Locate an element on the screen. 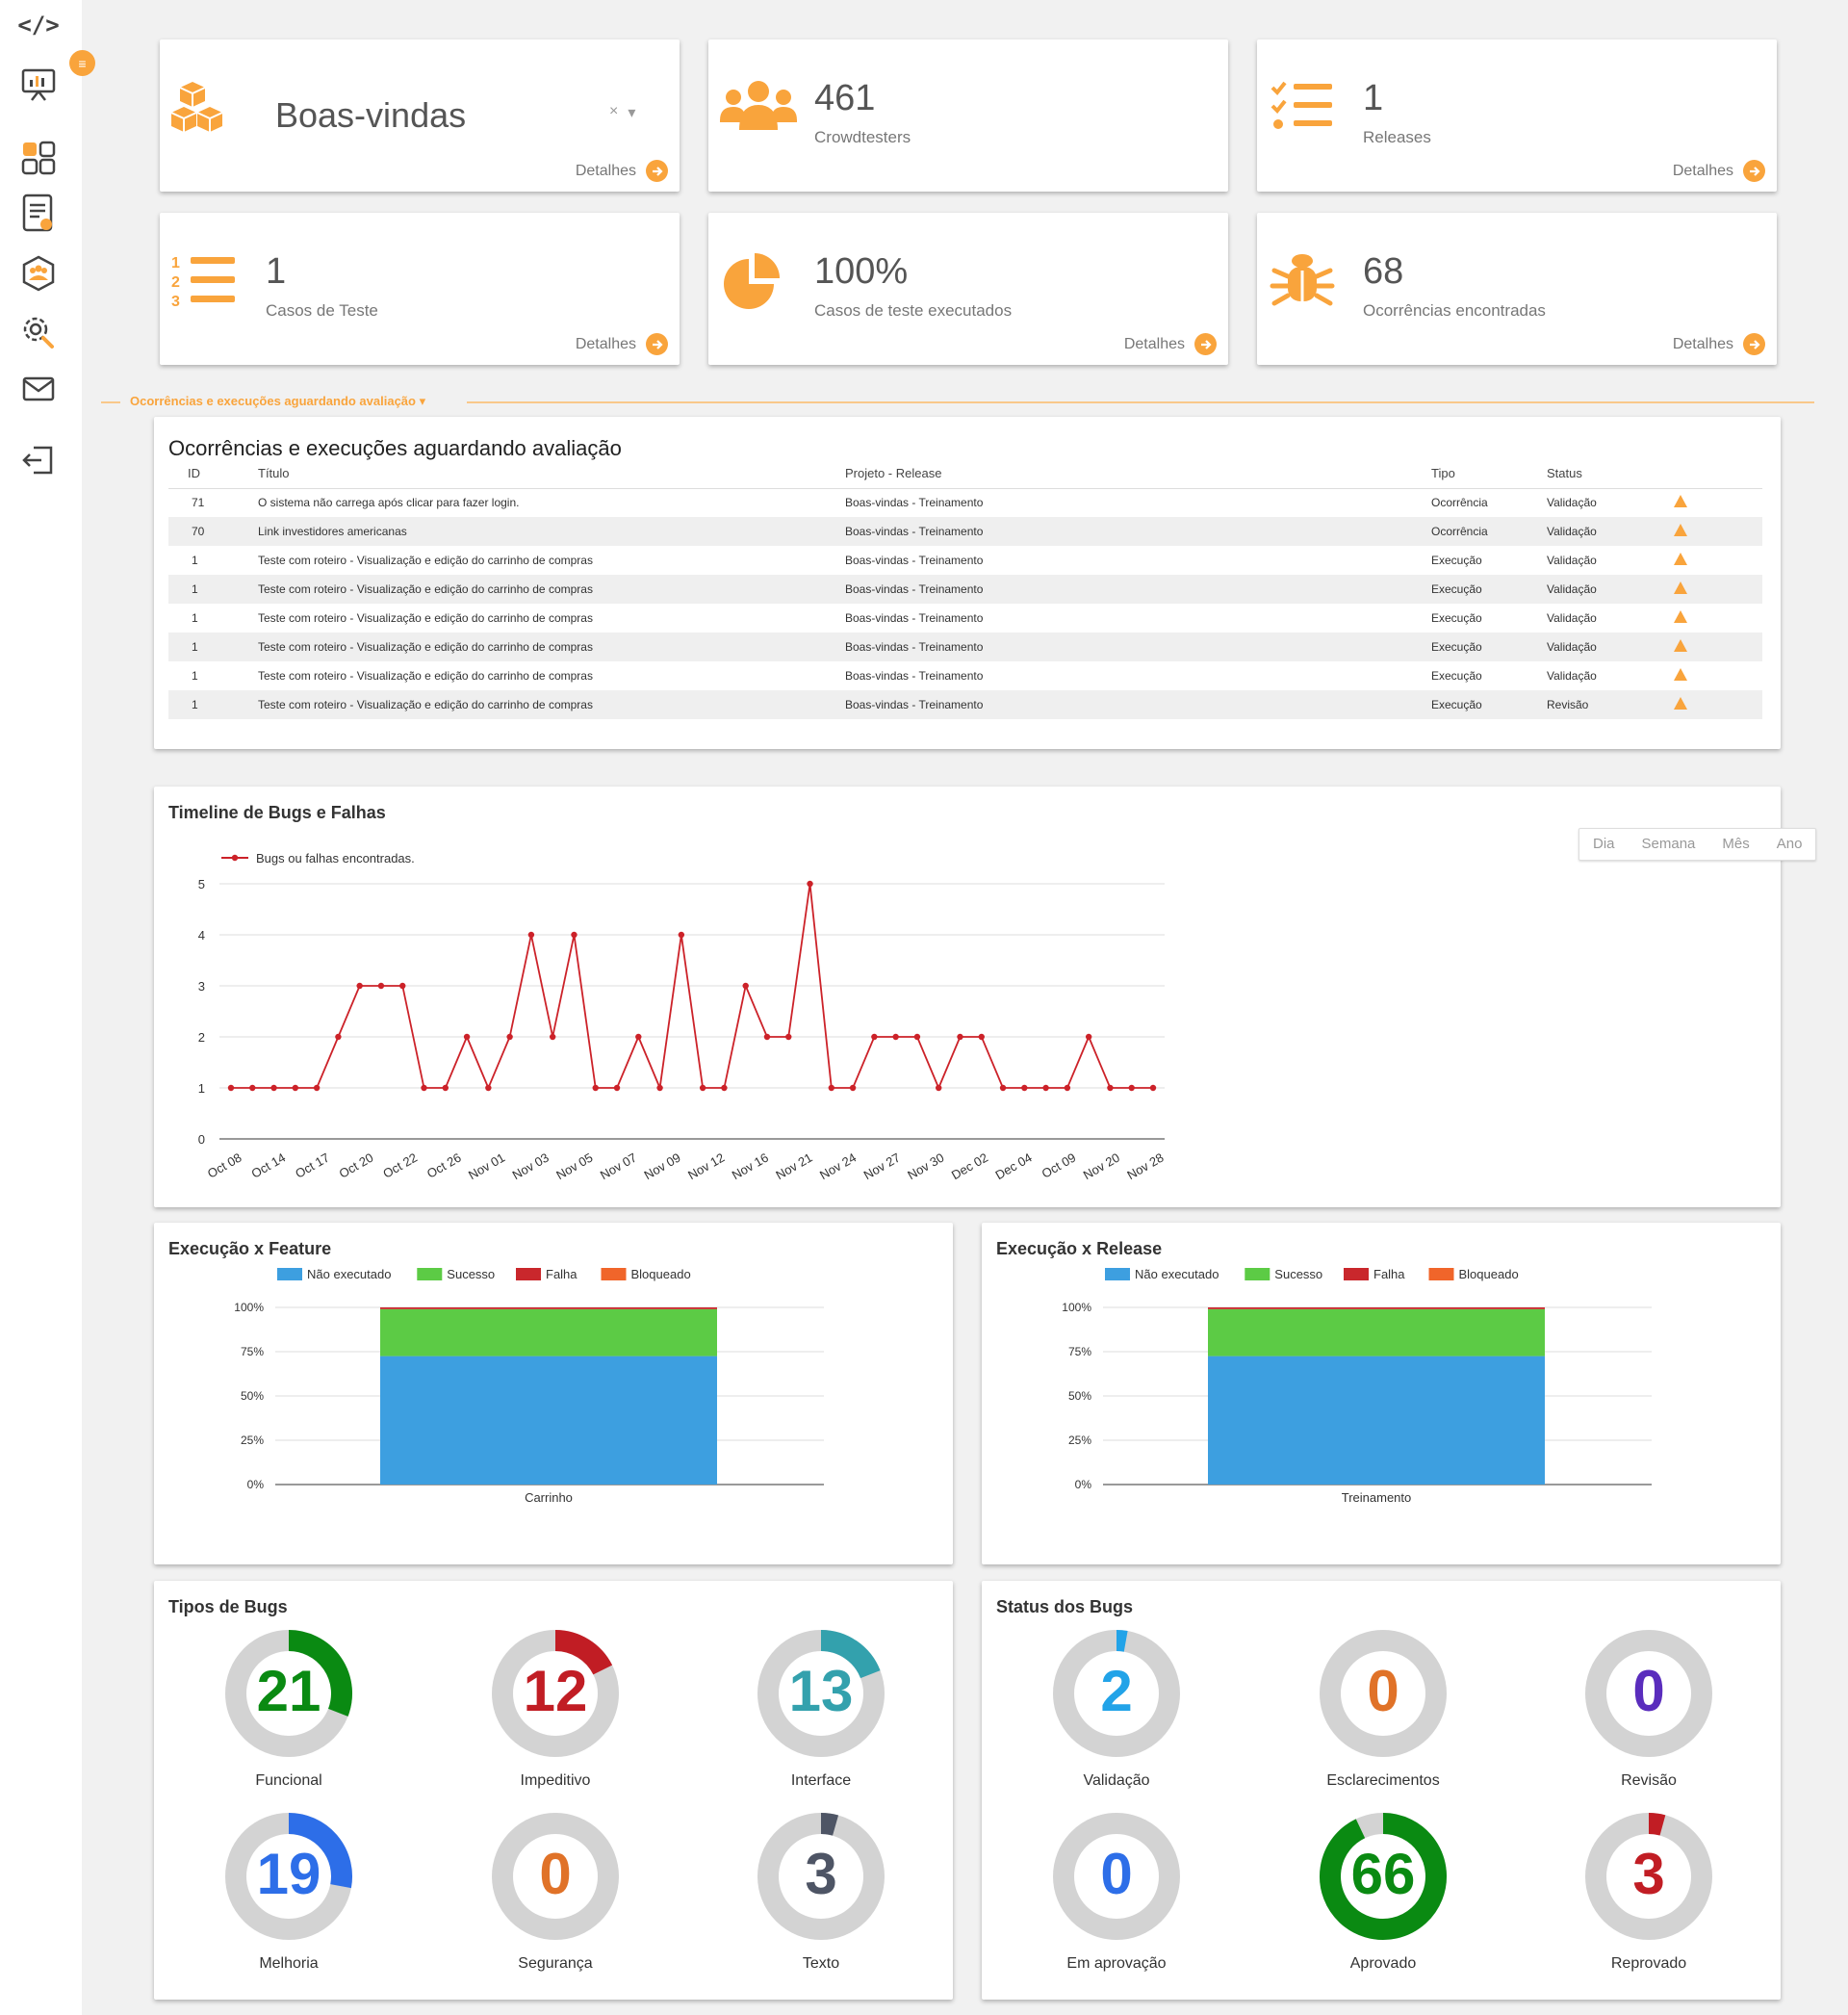  chevron-down-icon: ▾ is located at coordinates (631, 113).